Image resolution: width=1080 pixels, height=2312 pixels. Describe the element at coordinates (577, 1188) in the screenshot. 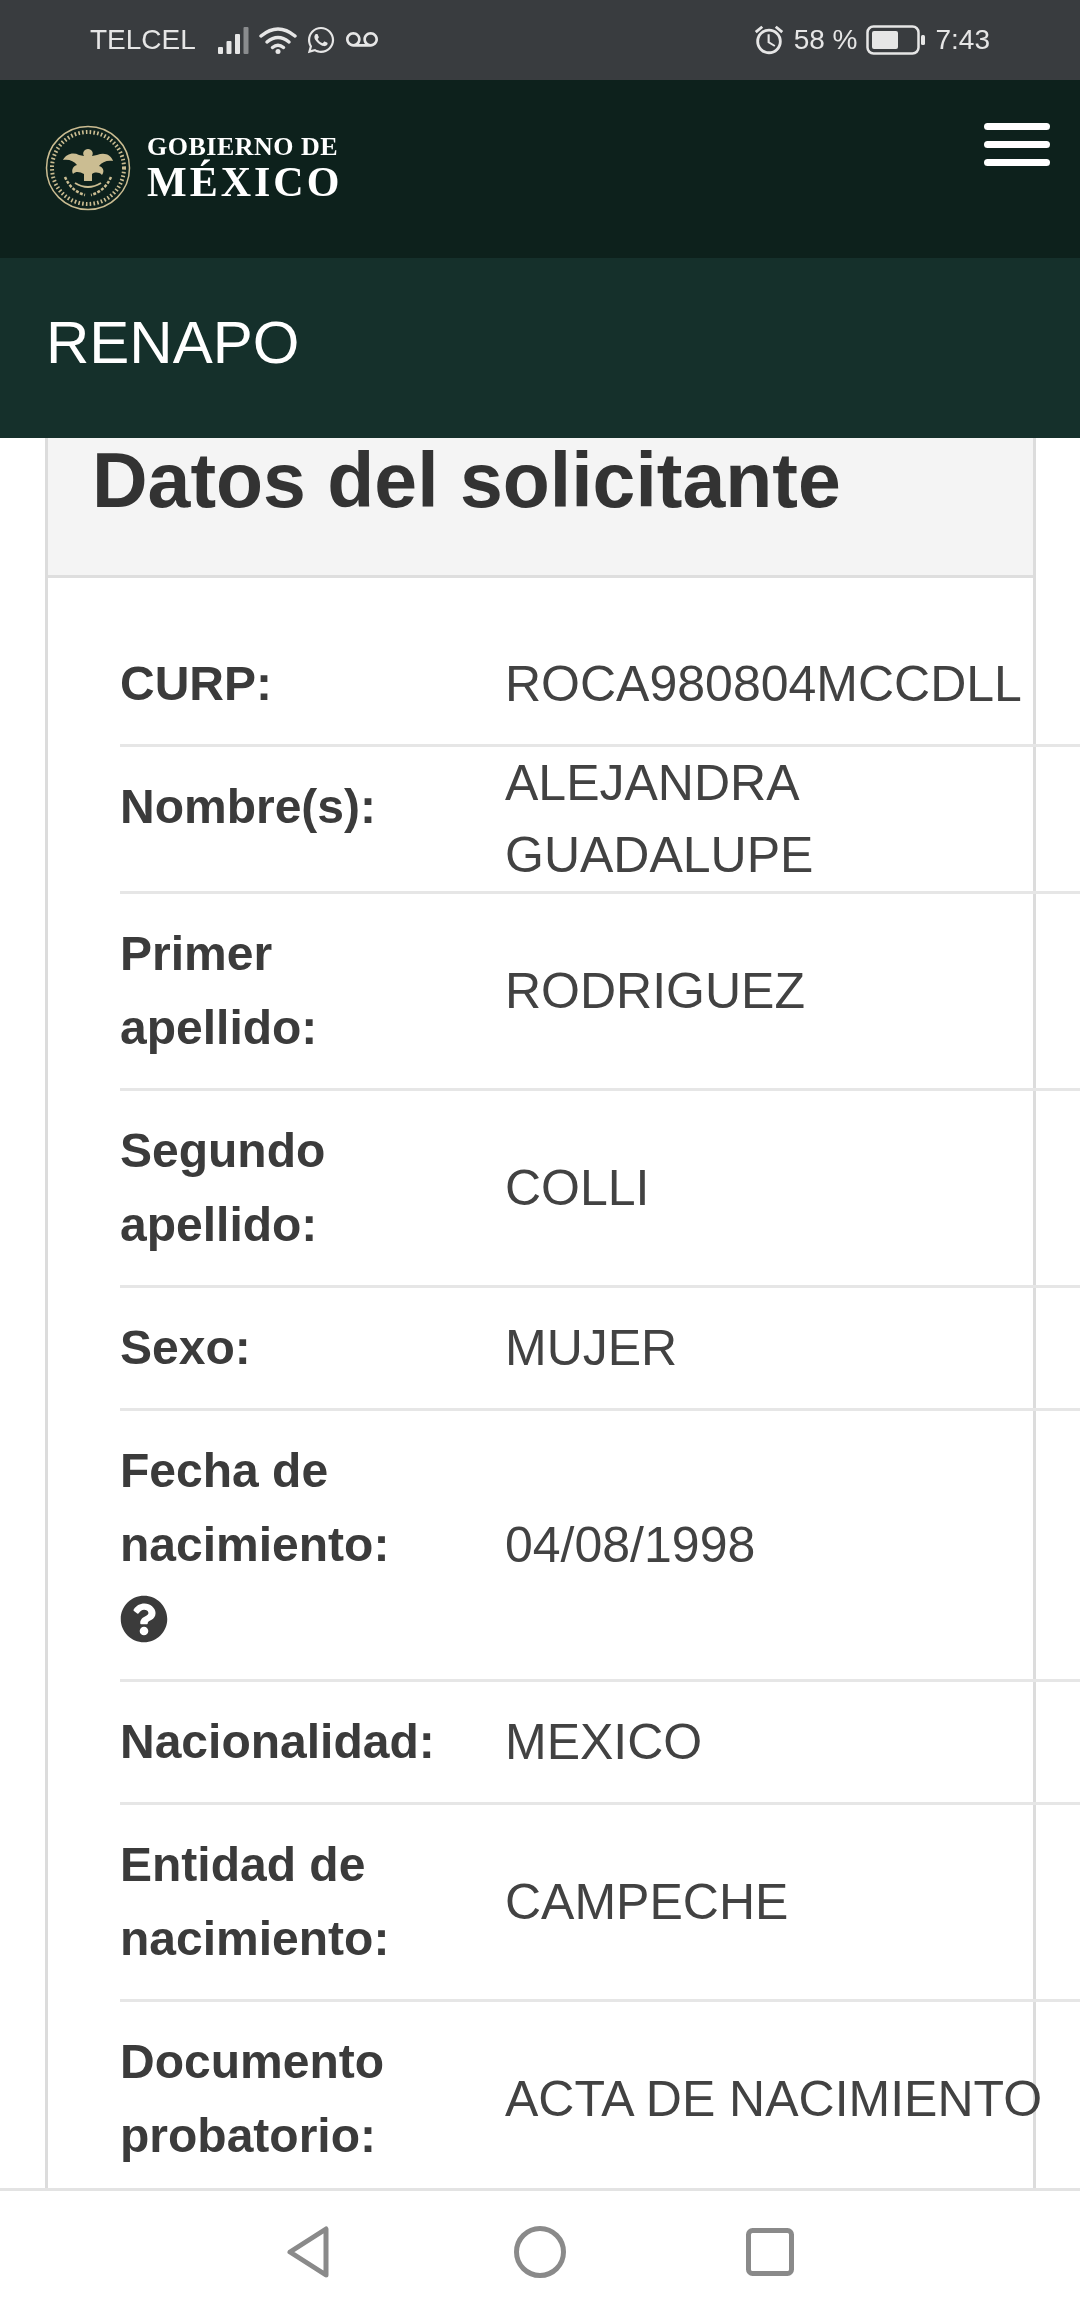

I see `field-value: COLLI` at that location.